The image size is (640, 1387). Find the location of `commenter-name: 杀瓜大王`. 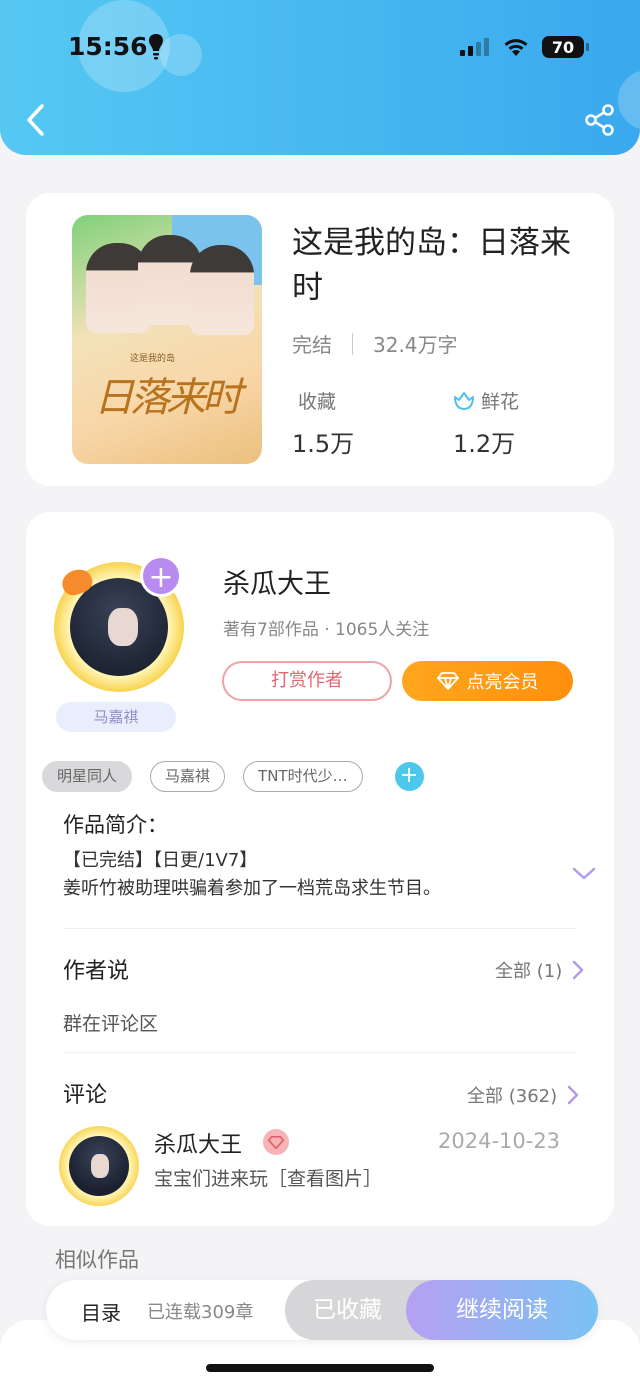

commenter-name: 杀瓜大王 is located at coordinates (198, 1143).